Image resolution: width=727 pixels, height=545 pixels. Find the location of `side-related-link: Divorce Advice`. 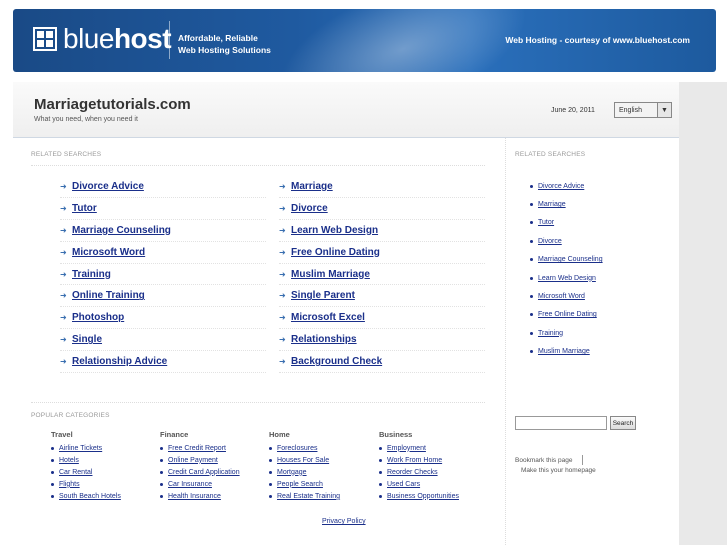

side-related-link: Divorce Advice is located at coordinates (561, 186).